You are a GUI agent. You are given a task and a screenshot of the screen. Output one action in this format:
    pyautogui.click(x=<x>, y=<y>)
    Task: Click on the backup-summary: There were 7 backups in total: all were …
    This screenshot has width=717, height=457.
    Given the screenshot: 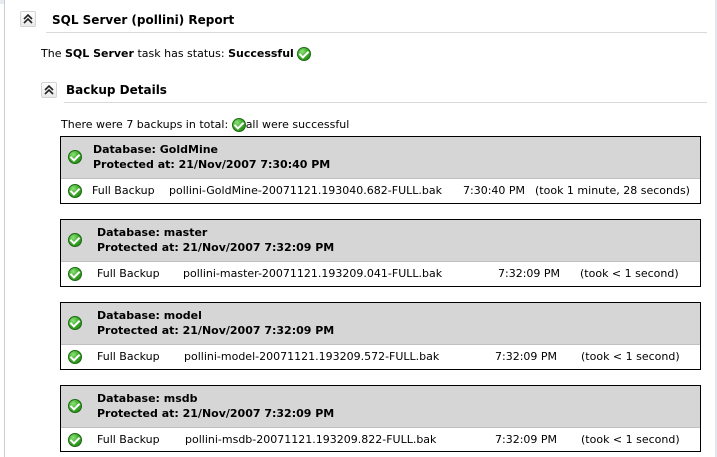 What is the action you would take?
    pyautogui.click(x=205, y=125)
    